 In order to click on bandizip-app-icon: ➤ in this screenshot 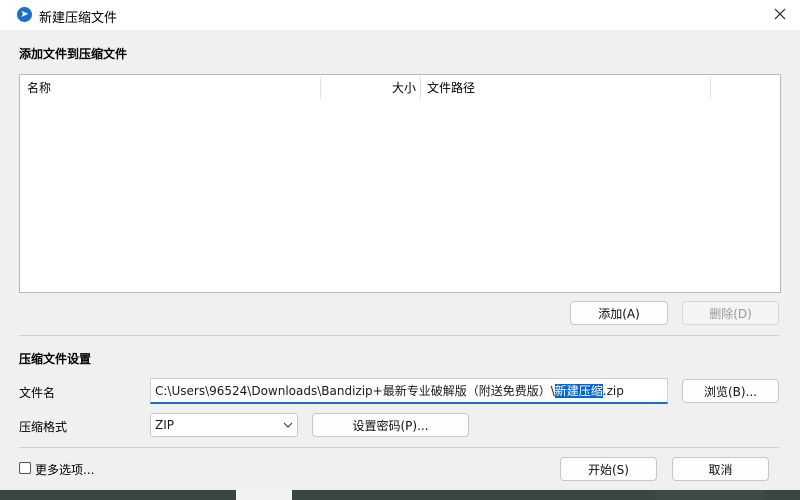, I will do `click(24, 14)`.